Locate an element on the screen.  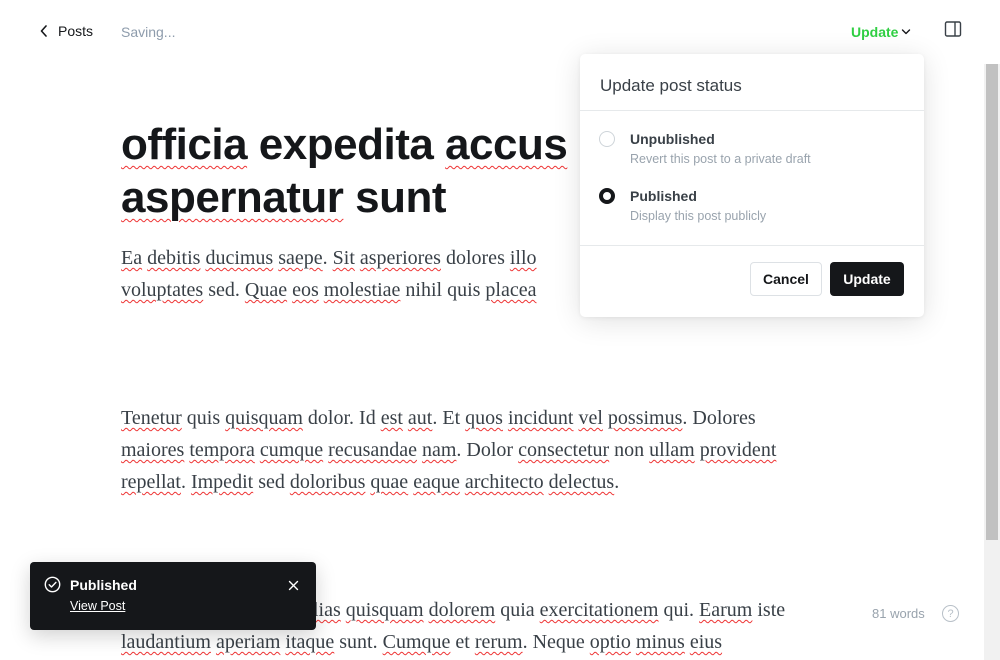
word: Sit is located at coordinates (343, 258).